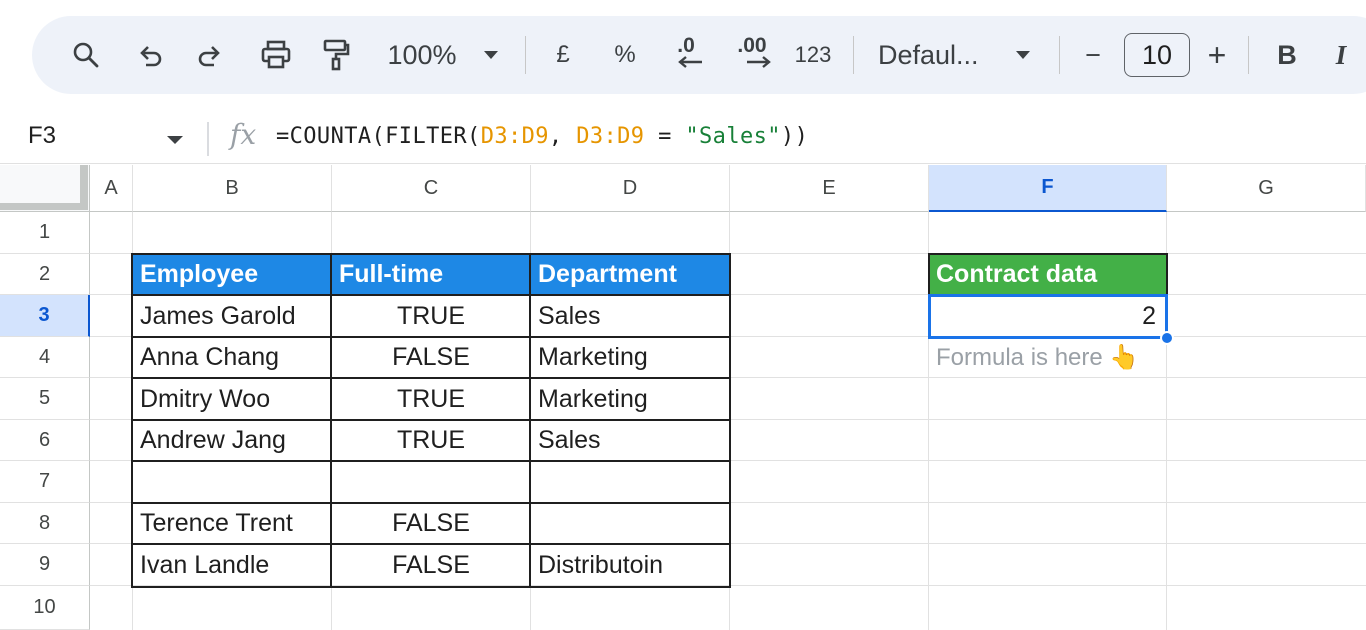 The image size is (1366, 630). I want to click on formula-note: Formula is here 👆, so click(1038, 357).